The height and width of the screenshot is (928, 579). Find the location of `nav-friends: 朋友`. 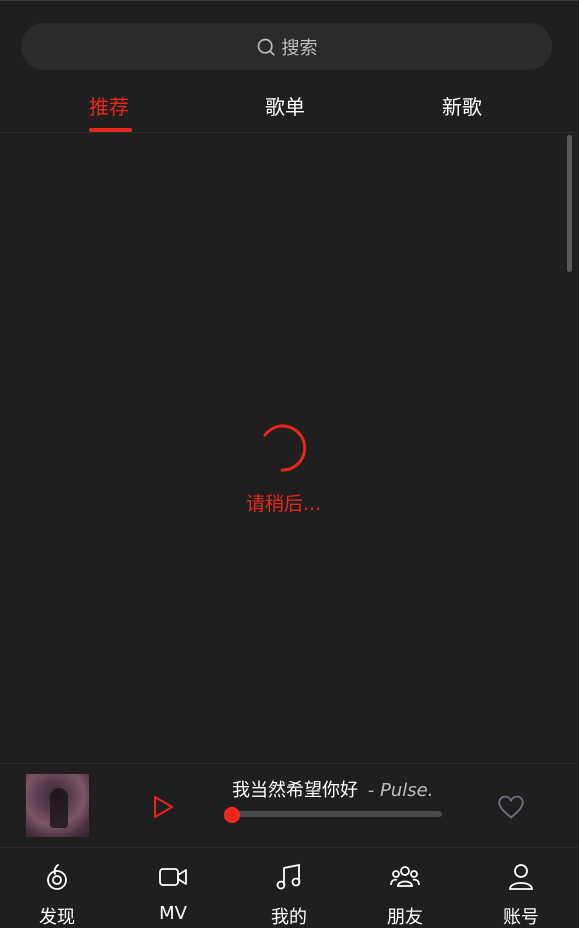

nav-friends: 朋友 is located at coordinates (405, 894).